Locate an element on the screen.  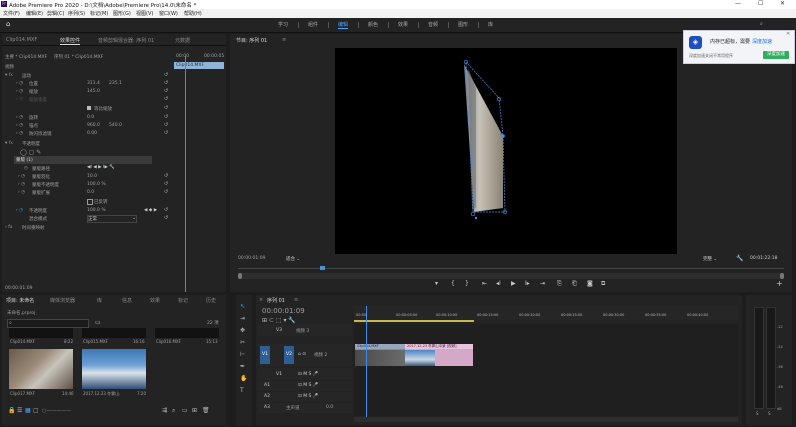
inverted-checkbox is located at coordinates (90, 202).